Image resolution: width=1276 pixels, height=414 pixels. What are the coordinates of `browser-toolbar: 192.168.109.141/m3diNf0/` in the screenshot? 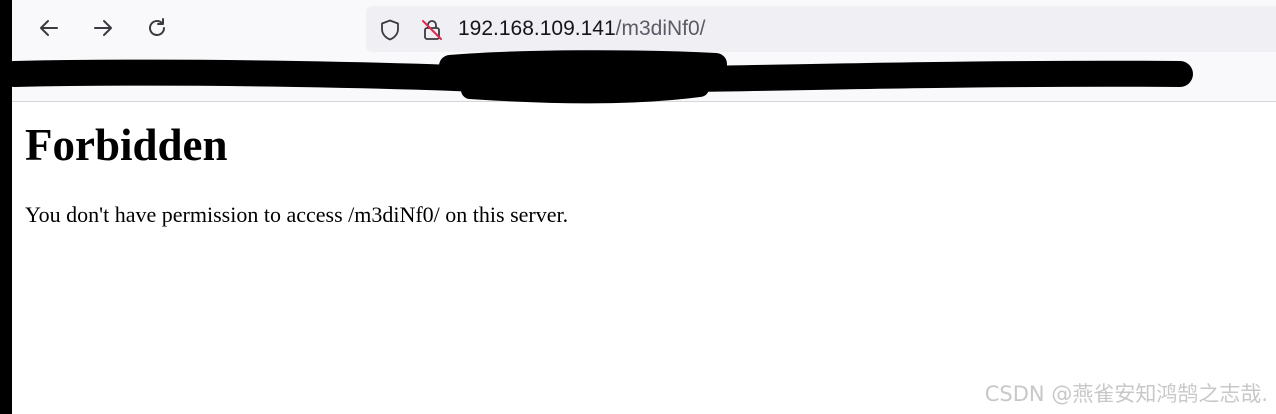 It's located at (644, 30).